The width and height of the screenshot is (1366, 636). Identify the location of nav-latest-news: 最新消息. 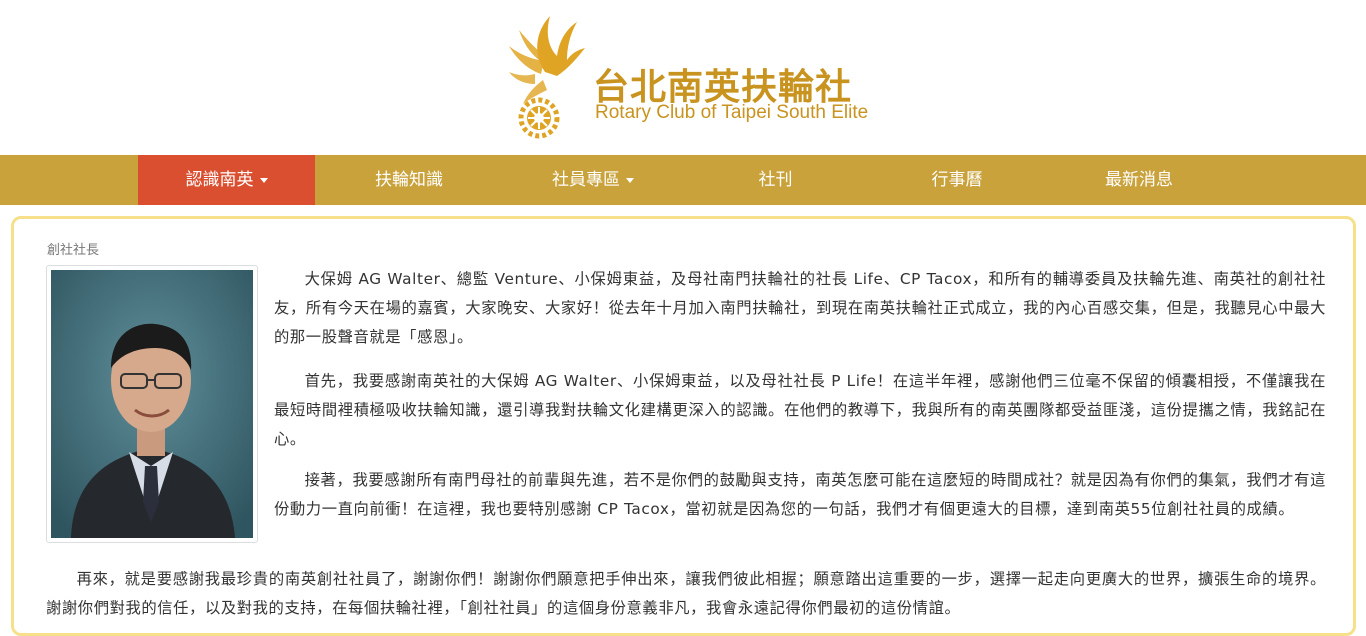
(1139, 180).